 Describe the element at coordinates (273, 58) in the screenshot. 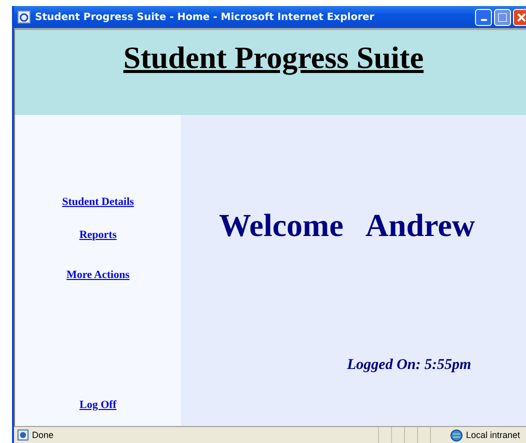

I see `site-title: Student Progress Suite` at that location.